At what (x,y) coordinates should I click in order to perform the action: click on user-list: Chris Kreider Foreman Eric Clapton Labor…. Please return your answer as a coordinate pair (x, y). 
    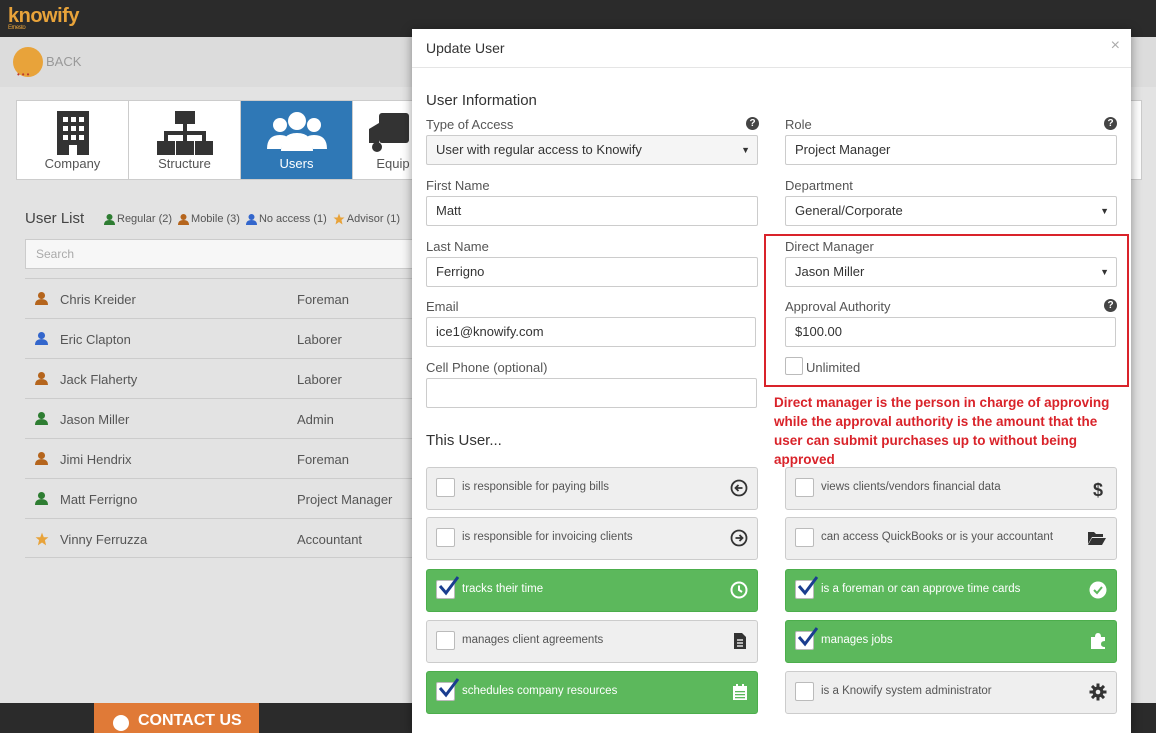
    Looking at the image, I should click on (225, 418).